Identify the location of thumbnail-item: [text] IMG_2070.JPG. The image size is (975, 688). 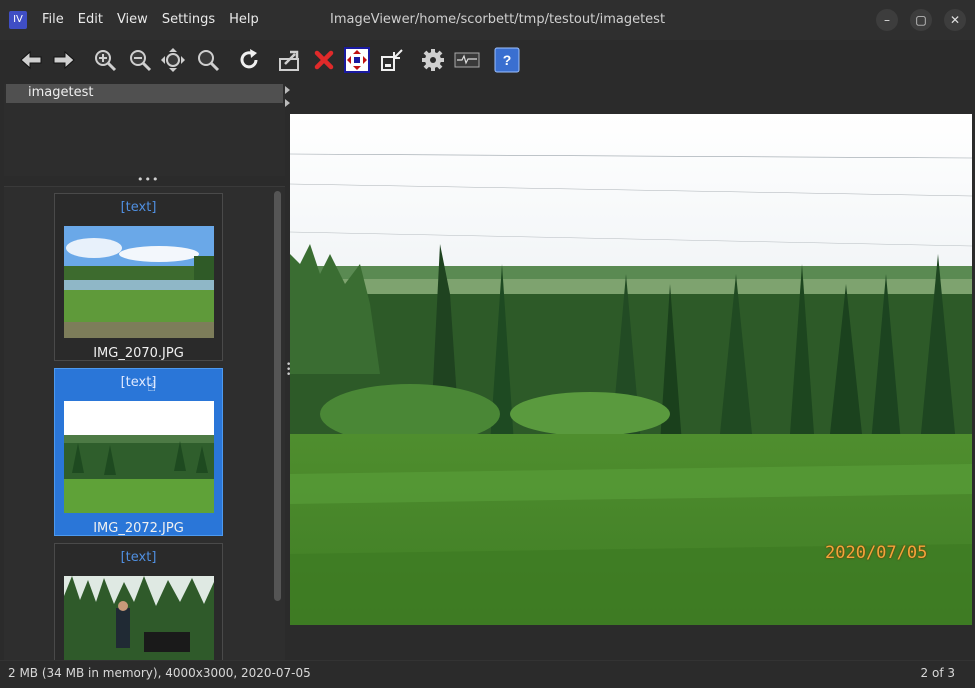
(138, 277).